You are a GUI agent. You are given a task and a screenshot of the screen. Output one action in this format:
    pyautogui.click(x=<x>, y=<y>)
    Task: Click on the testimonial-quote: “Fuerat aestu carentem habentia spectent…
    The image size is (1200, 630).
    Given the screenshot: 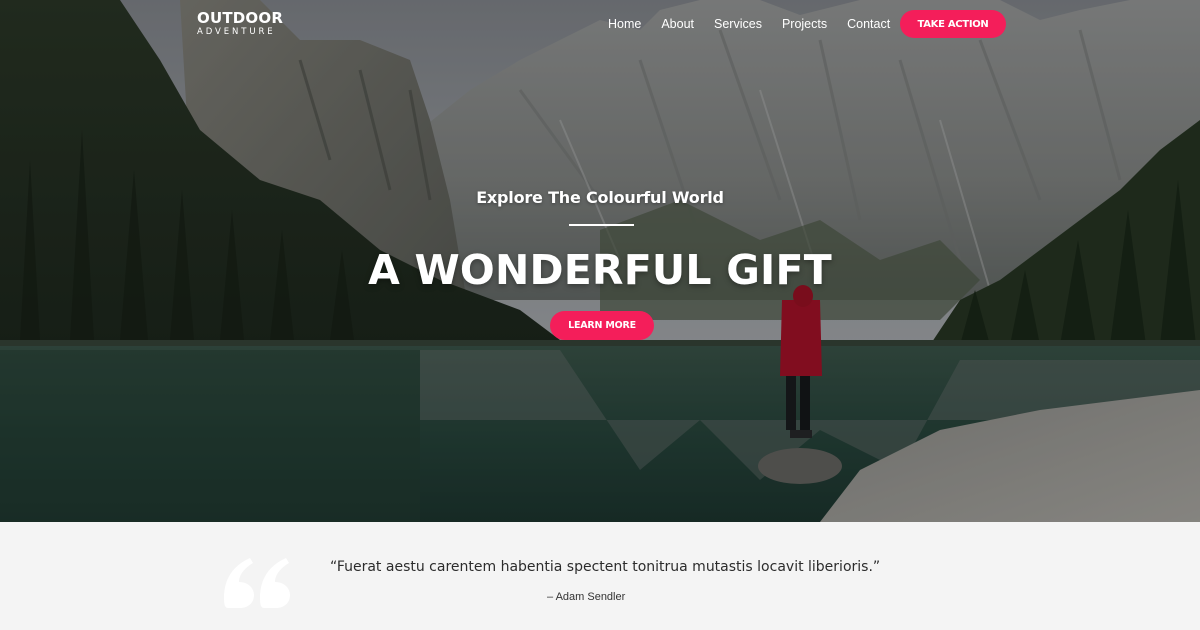 What is the action you would take?
    pyautogui.click(x=605, y=567)
    